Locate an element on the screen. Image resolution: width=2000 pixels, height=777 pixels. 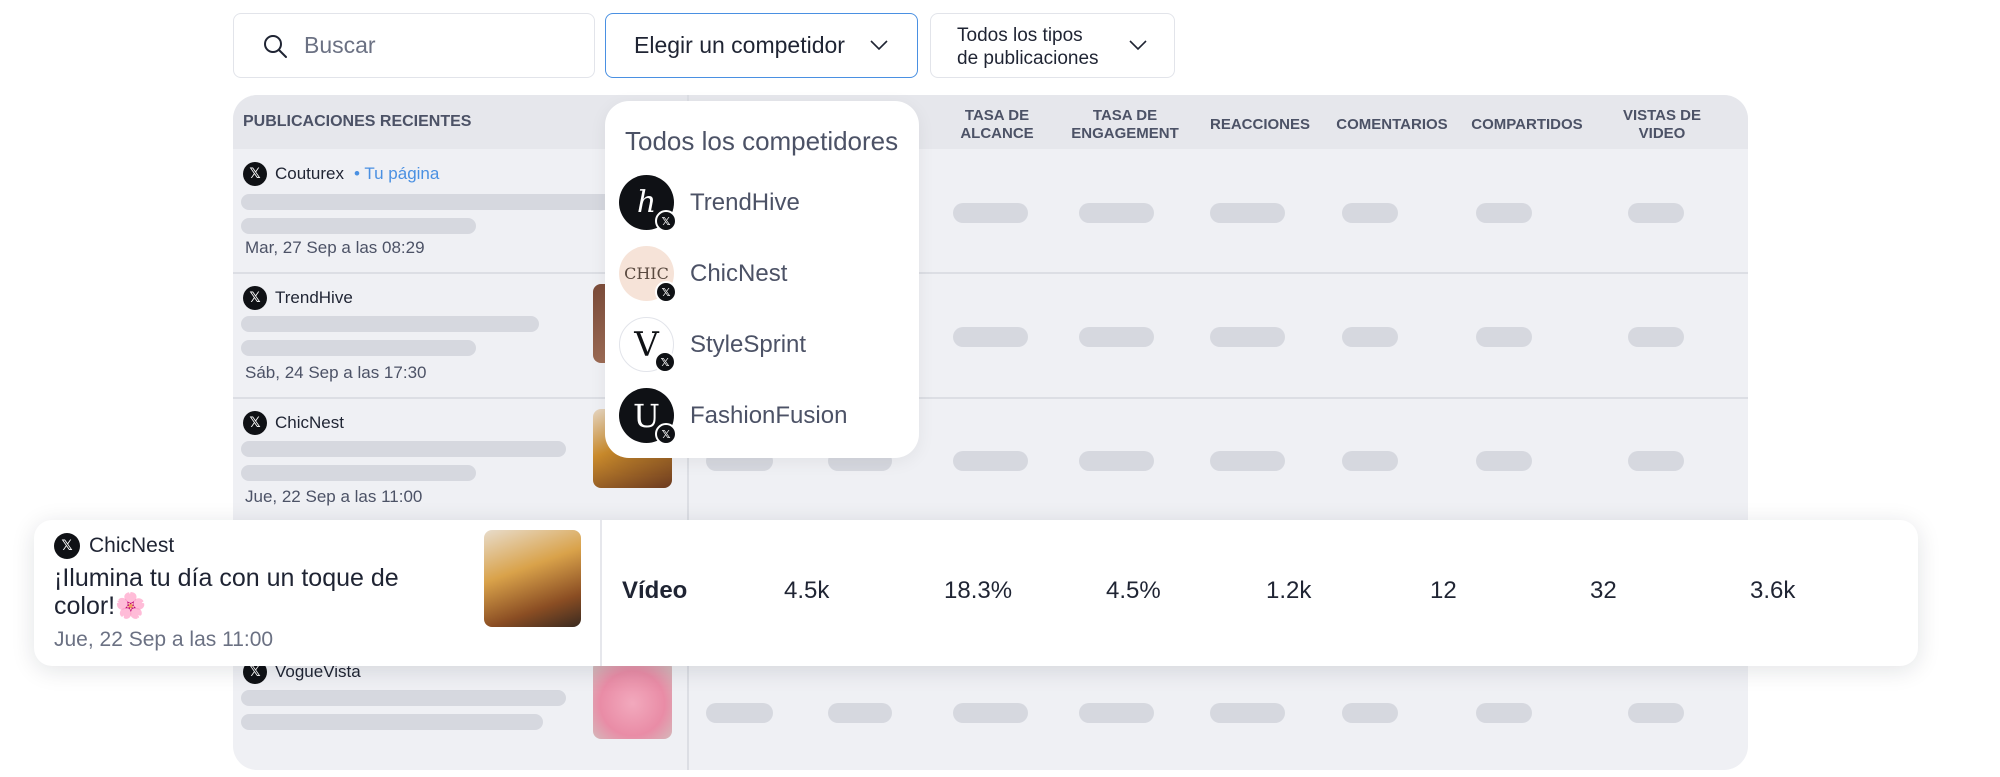
header-recent-posts: PUBLICACIONES RECIENTES is located at coordinates (357, 121).